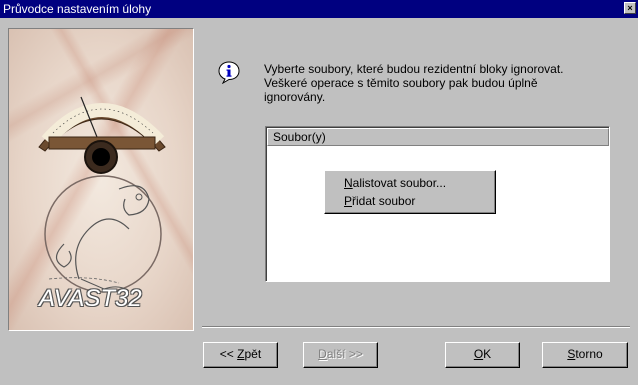  What do you see at coordinates (482, 355) in the screenshot?
I see `ok-button: OK` at bounding box center [482, 355].